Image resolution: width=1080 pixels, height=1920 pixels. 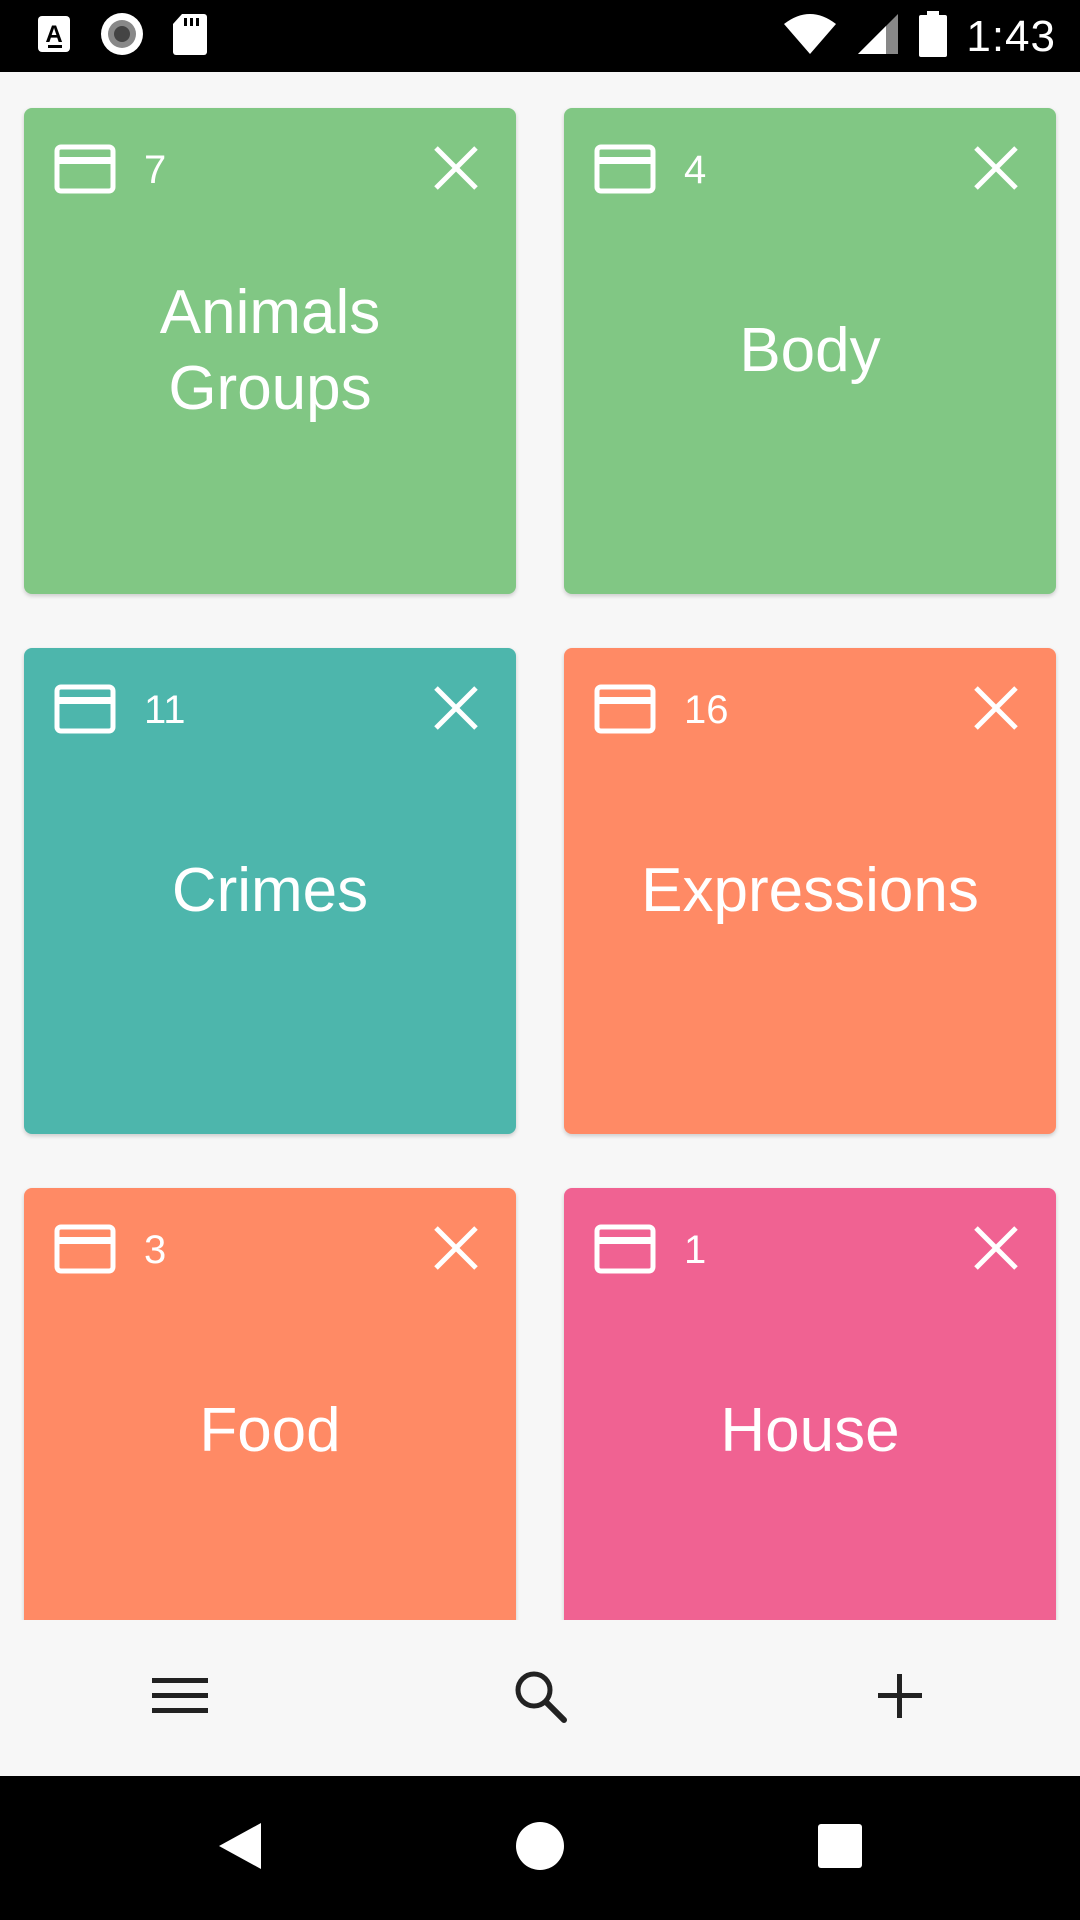 I want to click on deck-card: 4 Body, so click(x=810, y=351).